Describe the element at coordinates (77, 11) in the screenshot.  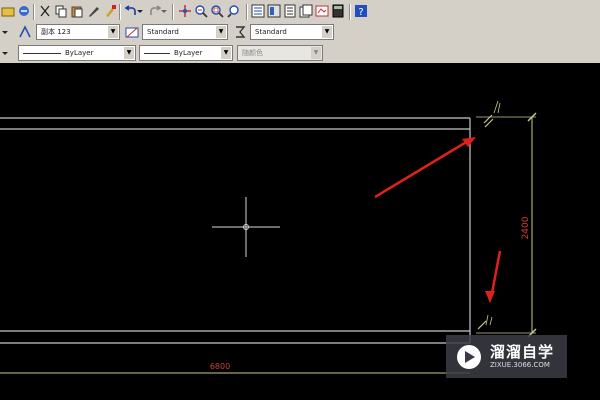
I see `paste-icon` at that location.